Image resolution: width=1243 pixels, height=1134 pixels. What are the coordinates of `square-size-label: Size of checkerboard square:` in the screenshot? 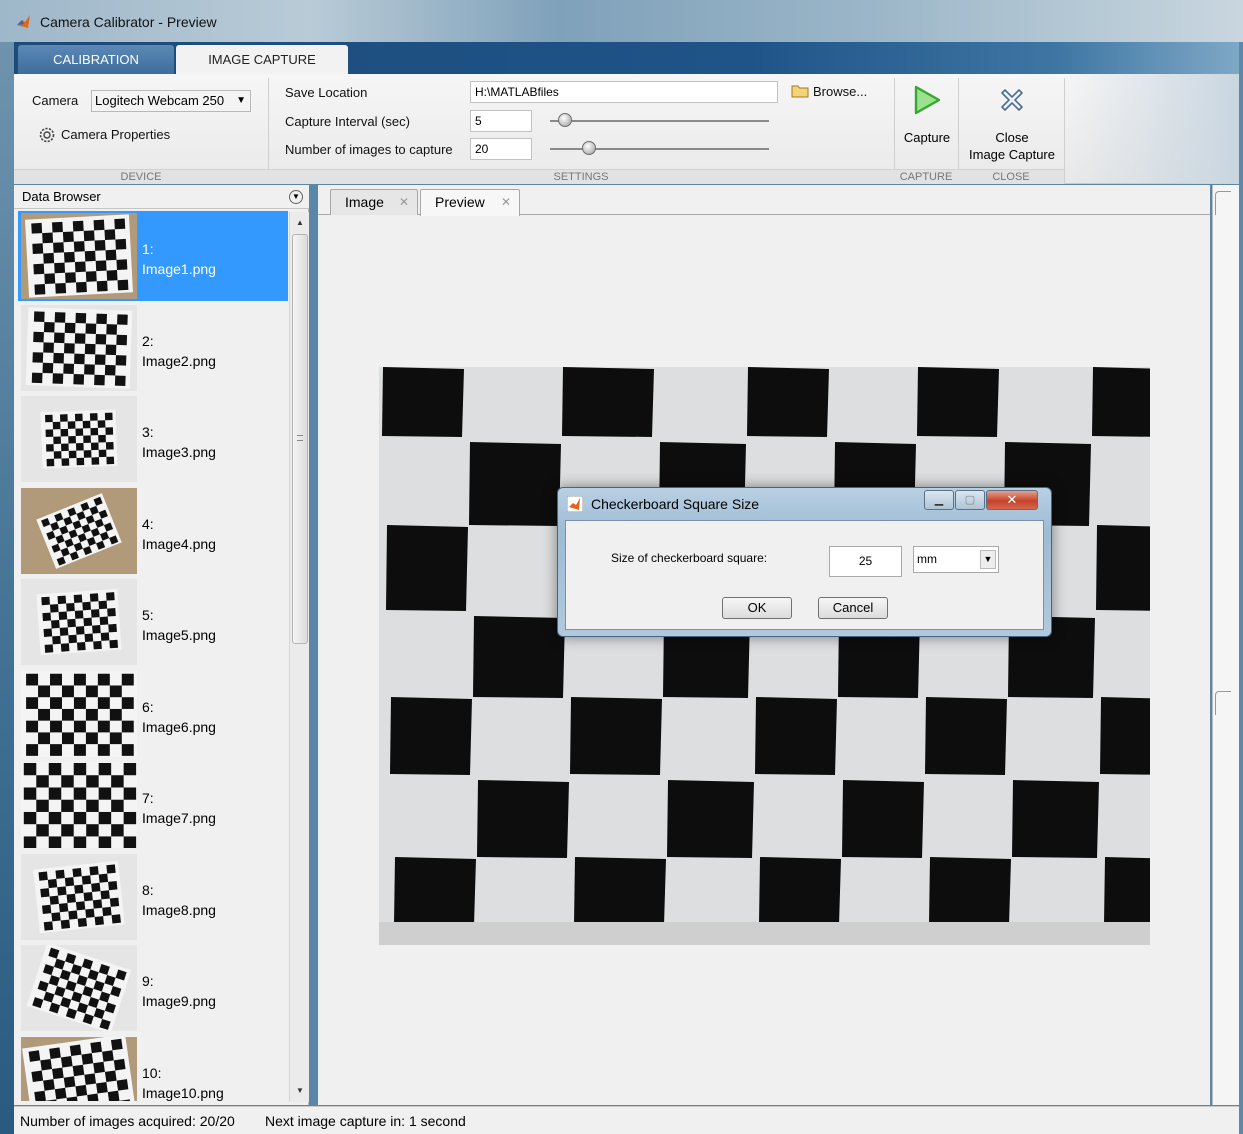 It's located at (689, 558).